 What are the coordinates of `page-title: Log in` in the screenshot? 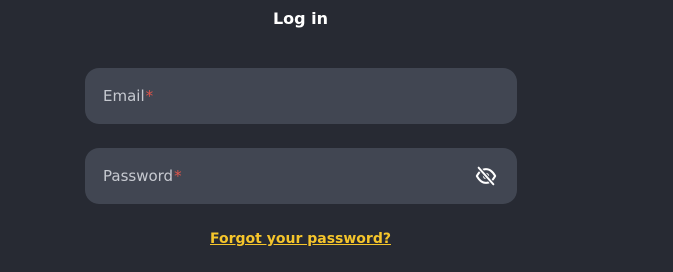 It's located at (300, 18).